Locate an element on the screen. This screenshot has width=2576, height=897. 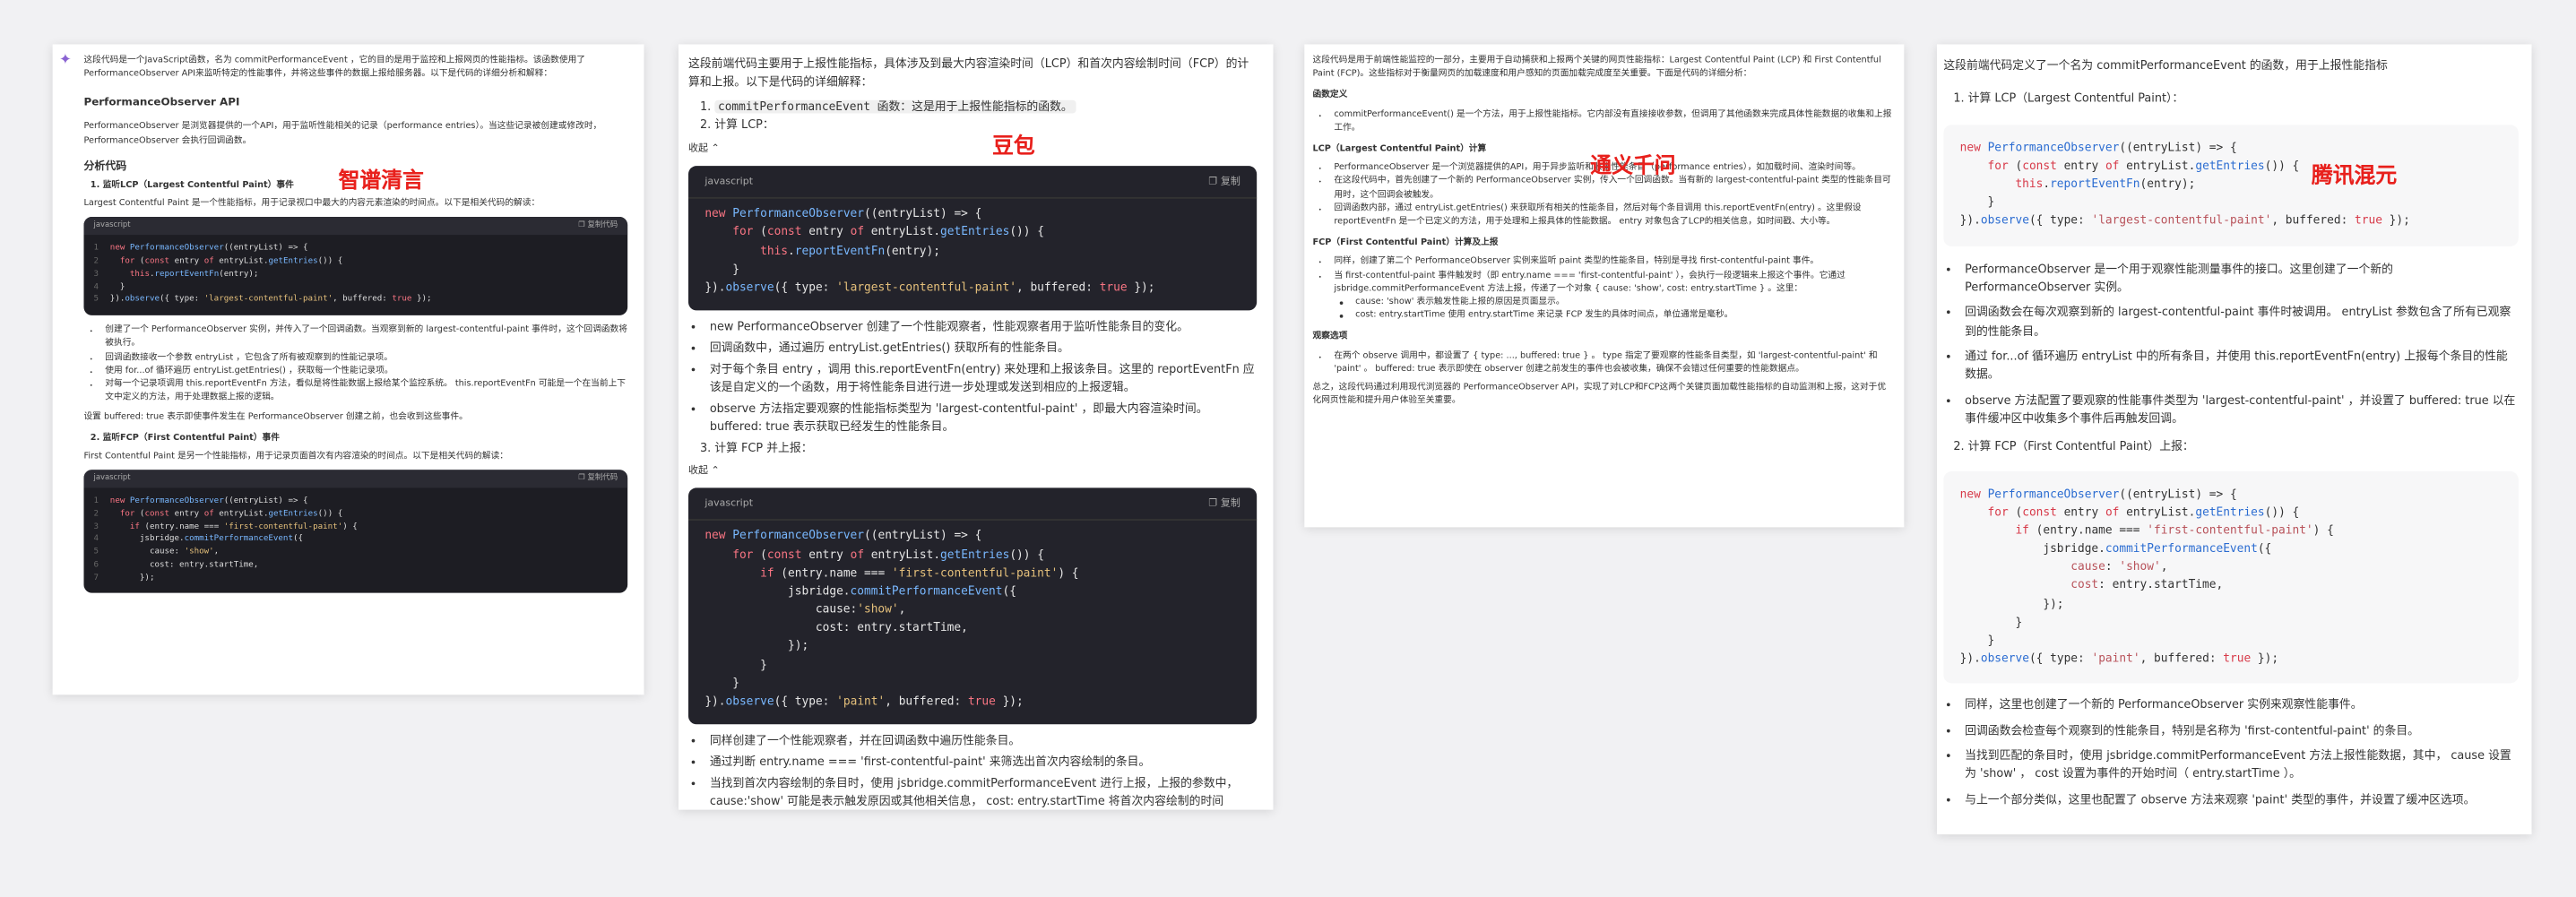
zhipu-section2-title: 2. 监听FCP（First Contentful Paint）事件 is located at coordinates (185, 438).